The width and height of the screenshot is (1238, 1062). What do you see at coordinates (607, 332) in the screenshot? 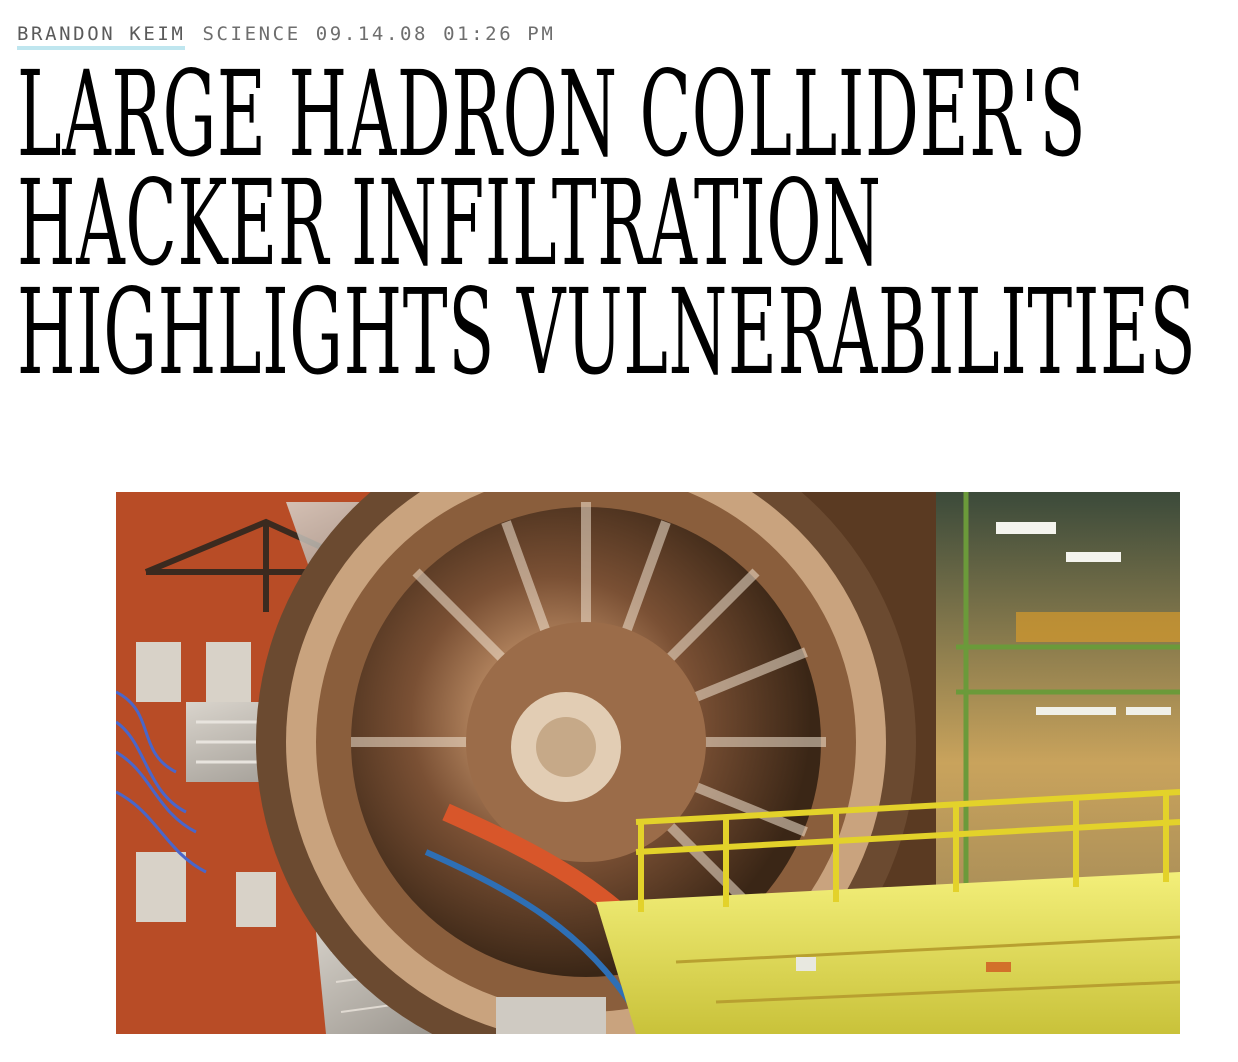
I see `headline-line: Highlights Vulnerabilities` at bounding box center [607, 332].